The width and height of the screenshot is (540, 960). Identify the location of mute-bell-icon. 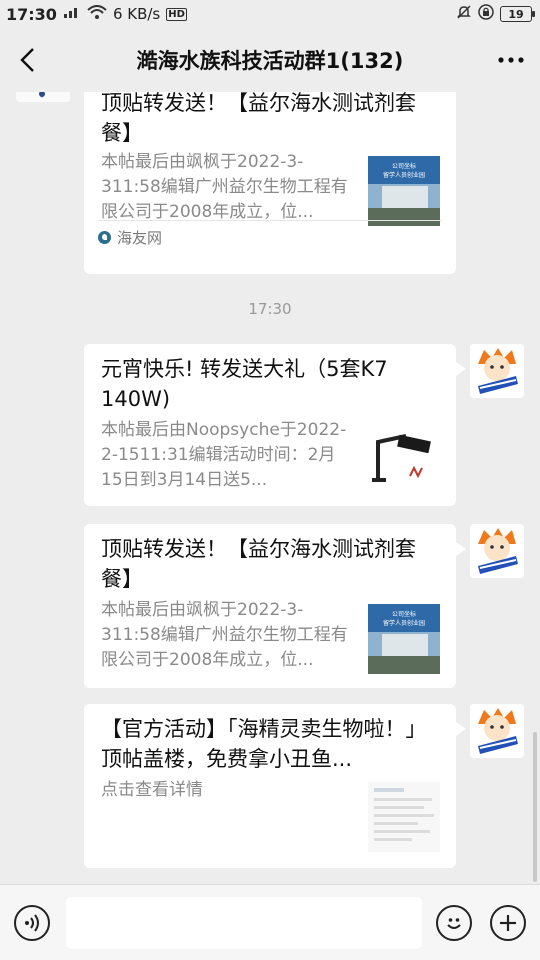
(464, 14).